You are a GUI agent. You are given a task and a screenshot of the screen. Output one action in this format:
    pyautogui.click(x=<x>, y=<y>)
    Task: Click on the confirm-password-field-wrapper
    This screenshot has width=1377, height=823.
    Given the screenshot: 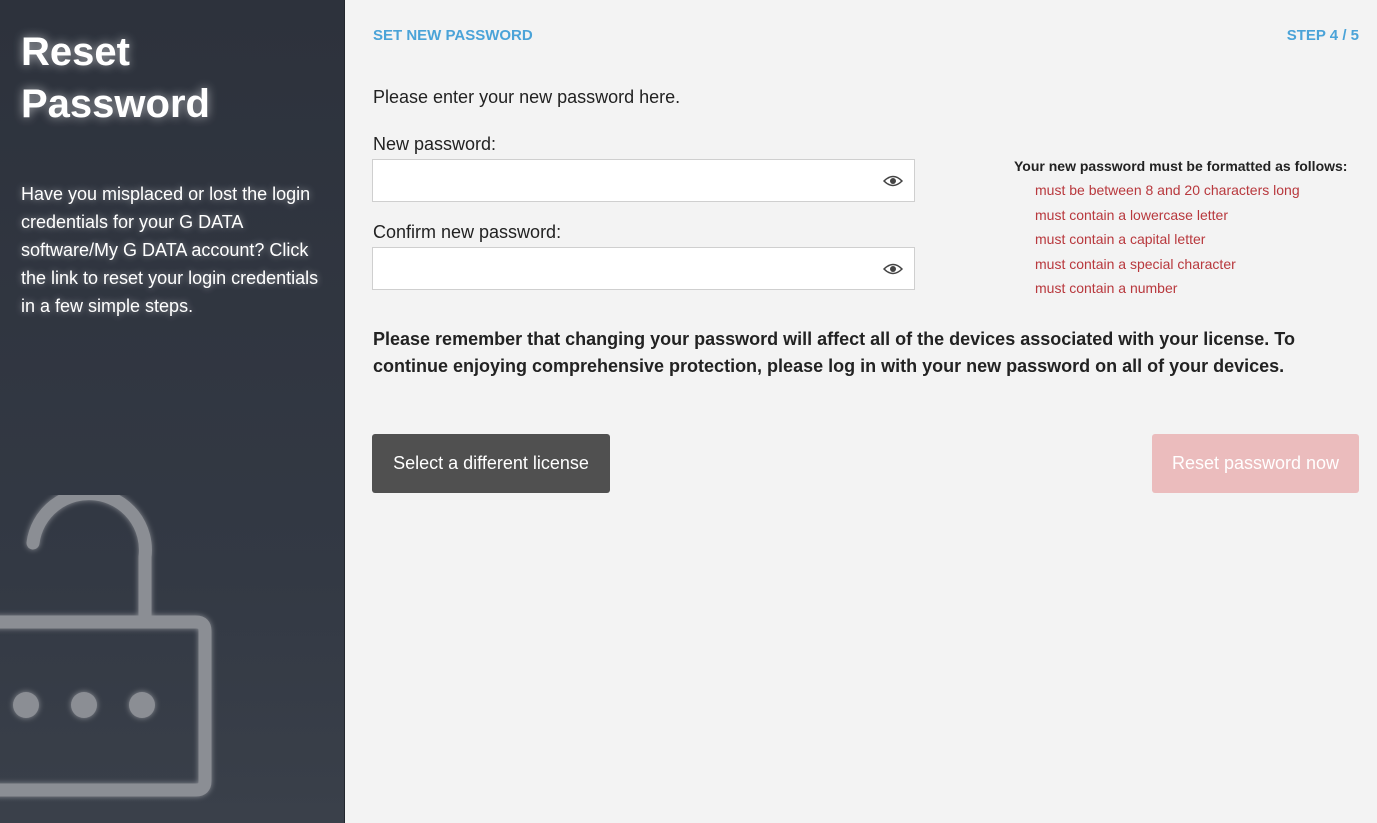 What is the action you would take?
    pyautogui.click(x=643, y=268)
    